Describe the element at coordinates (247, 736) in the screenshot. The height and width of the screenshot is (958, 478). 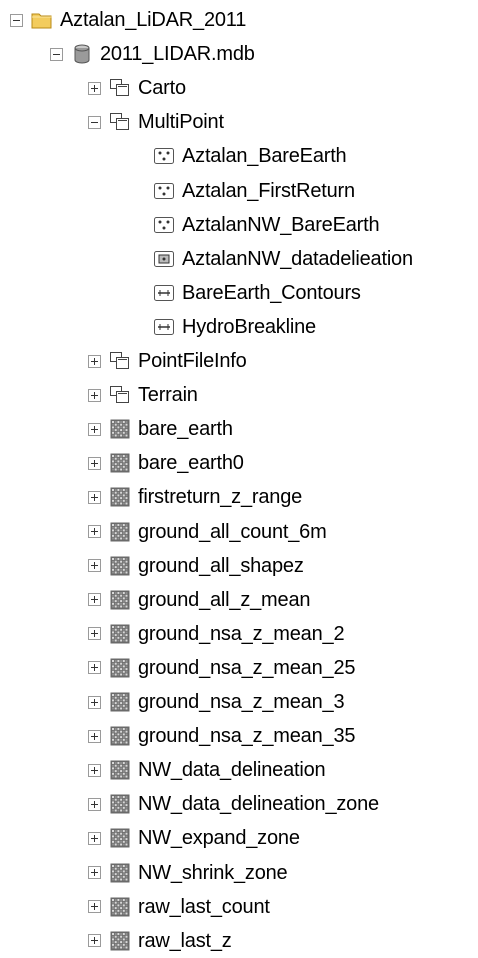
I see `tree-item-label: ground_nsa_z_mean_35` at that location.